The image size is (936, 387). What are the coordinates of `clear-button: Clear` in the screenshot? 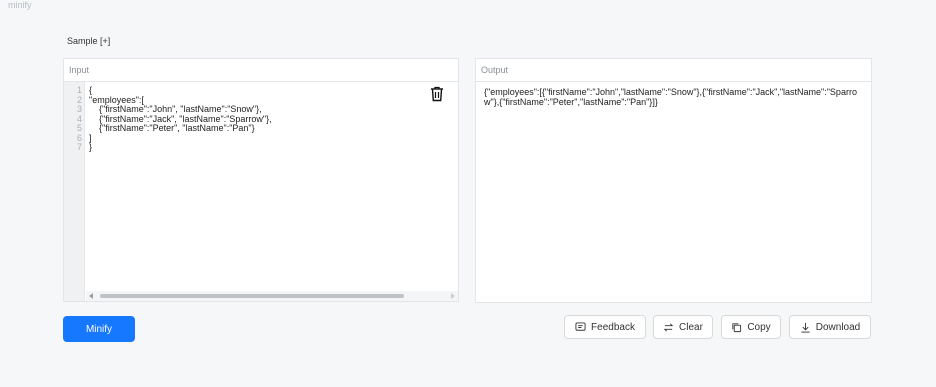 It's located at (683, 327).